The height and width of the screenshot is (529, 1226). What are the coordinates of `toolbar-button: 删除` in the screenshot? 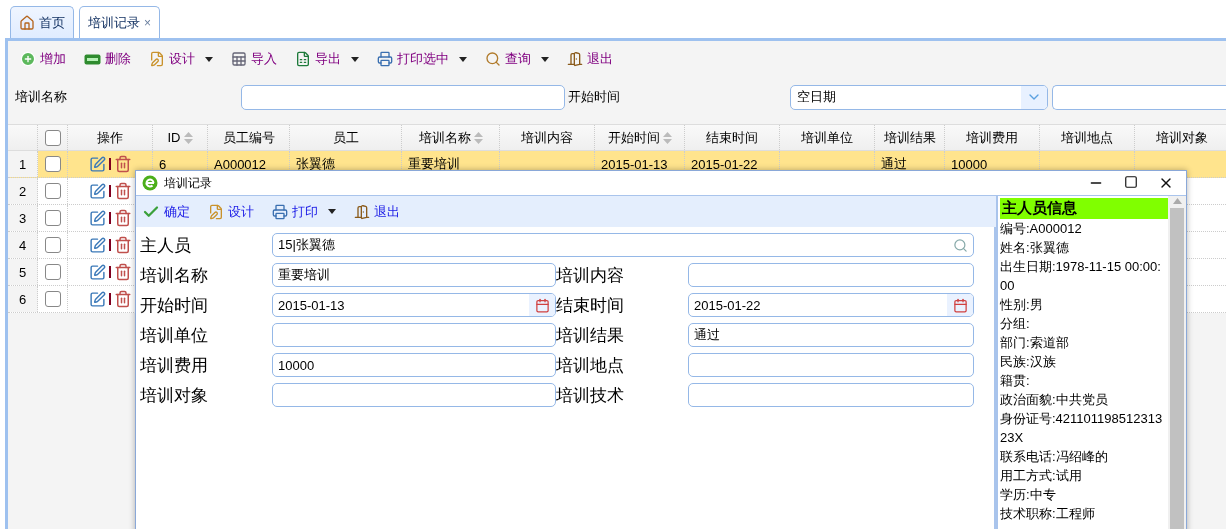 It's located at (107, 59).